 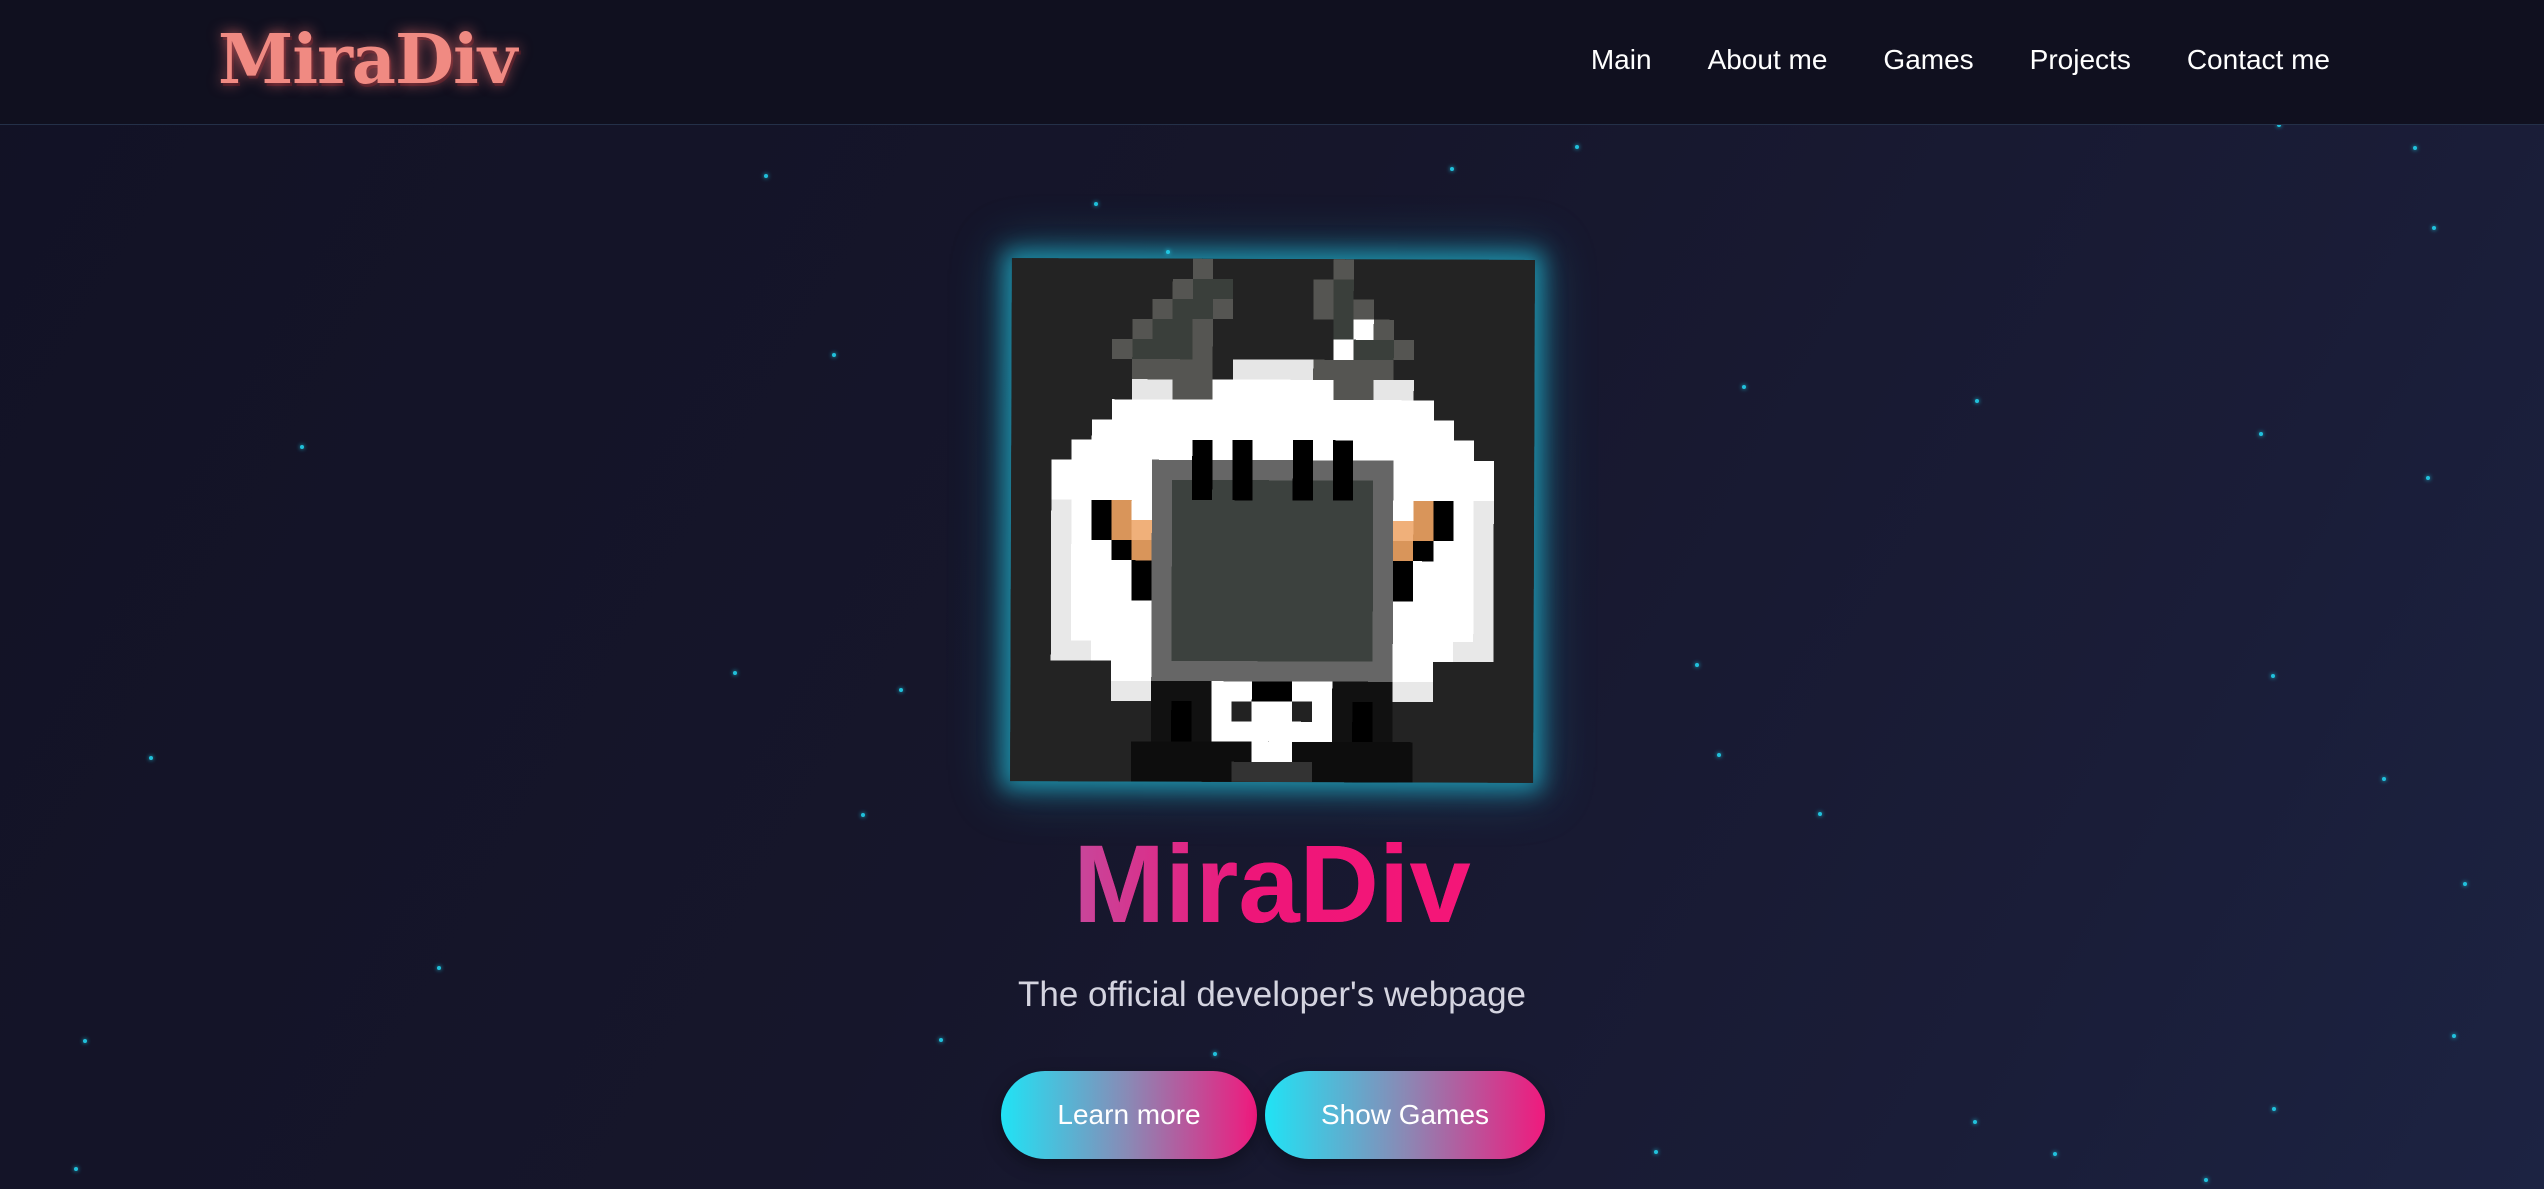 What do you see at coordinates (1129, 1115) in the screenshot?
I see `learn-more-button: Learn more` at bounding box center [1129, 1115].